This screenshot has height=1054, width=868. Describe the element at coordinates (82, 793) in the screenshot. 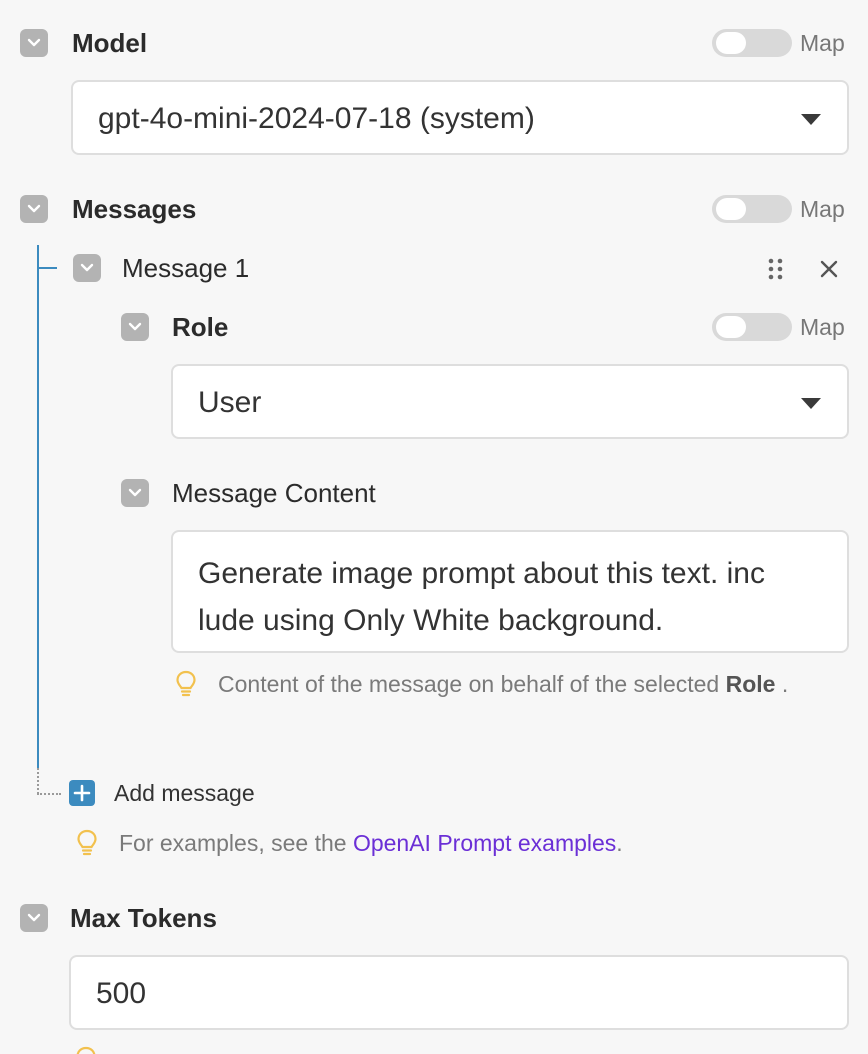

I see `add-message-plus-icon` at that location.